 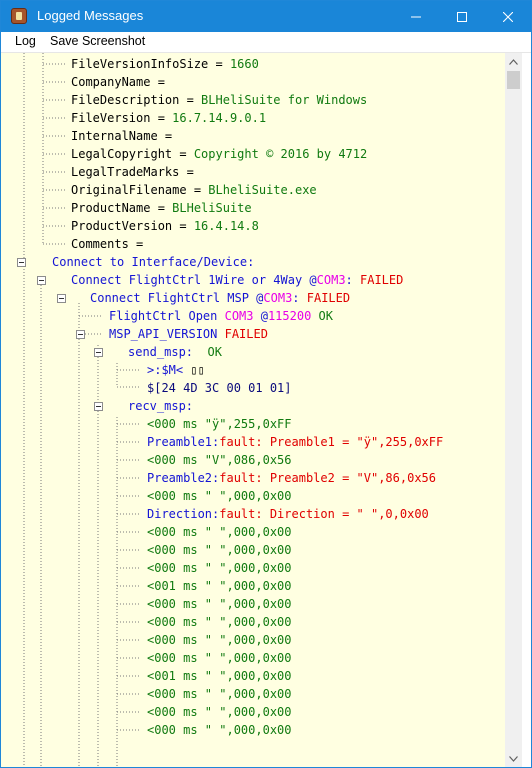 I want to click on log-fault: fault: Preamble2 = "V",86,0x56, so click(x=327, y=478).